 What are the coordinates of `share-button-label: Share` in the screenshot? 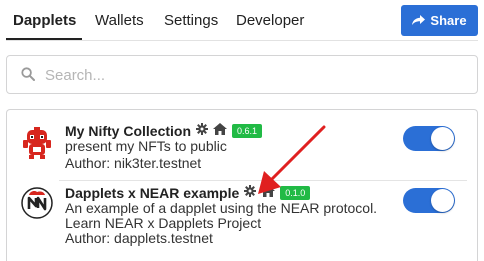 It's located at (448, 20).